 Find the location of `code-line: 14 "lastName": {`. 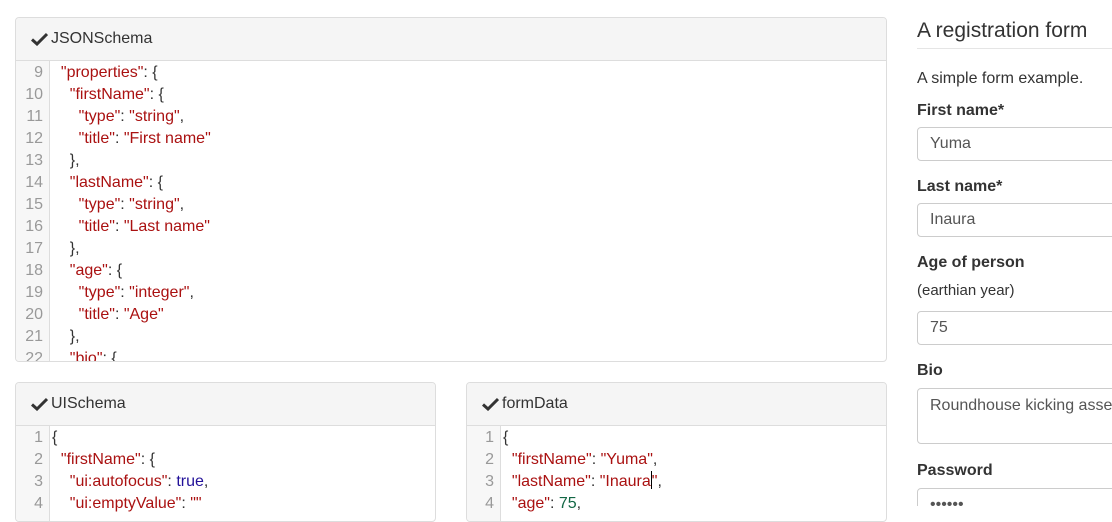

code-line: 14 "lastName": { is located at coordinates (451, 183).